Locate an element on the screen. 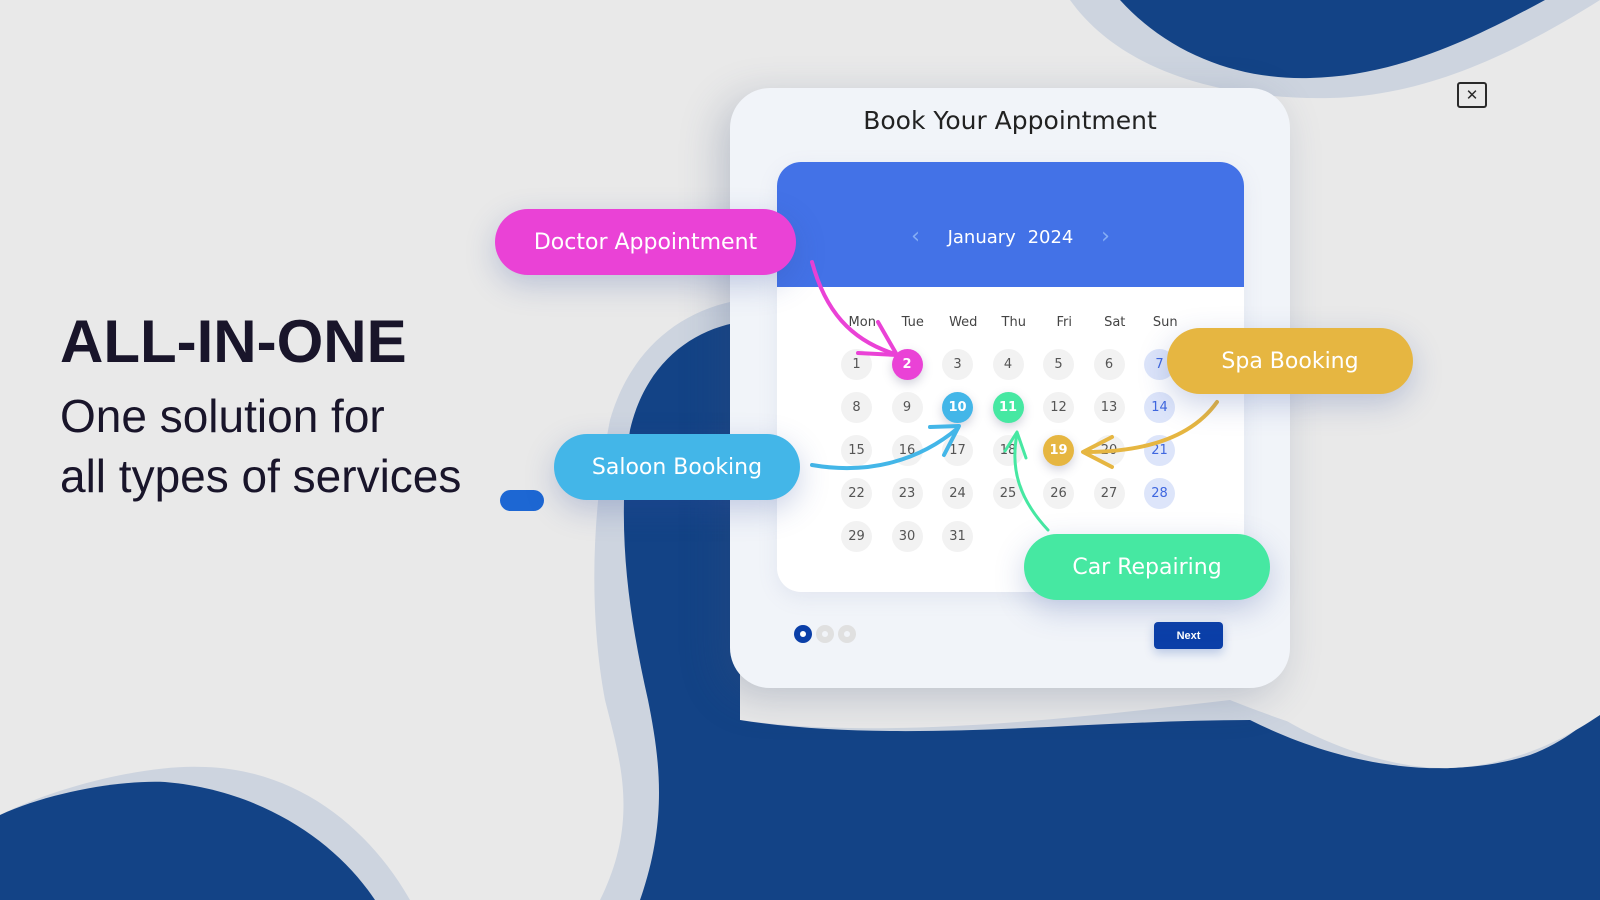 The image size is (1600, 900). weekday-label: Mon is located at coordinates (862, 322).